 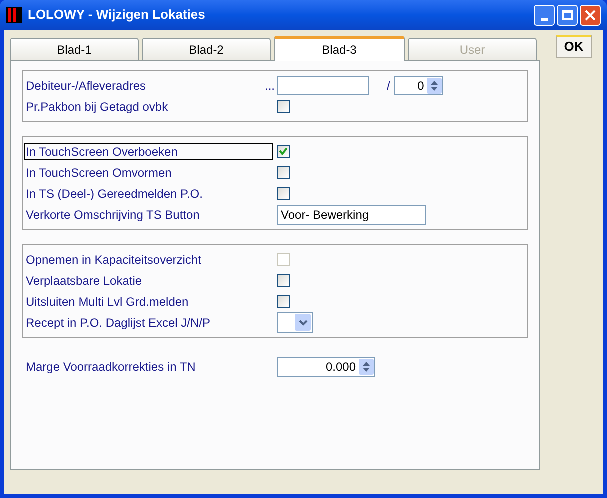 What do you see at coordinates (118, 322) in the screenshot?
I see `field-label: Recept in P.O. Daglijst Excel J/N/P` at bounding box center [118, 322].